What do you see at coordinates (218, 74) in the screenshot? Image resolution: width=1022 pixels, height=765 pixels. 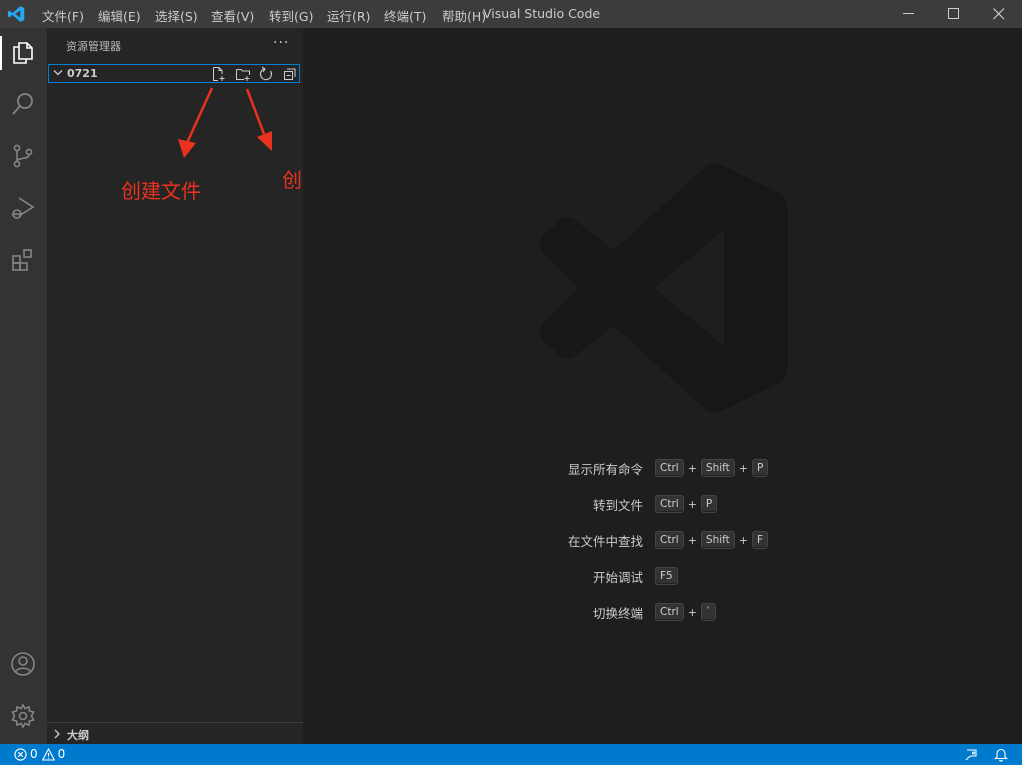 I see `new-file-icon` at bounding box center [218, 74].